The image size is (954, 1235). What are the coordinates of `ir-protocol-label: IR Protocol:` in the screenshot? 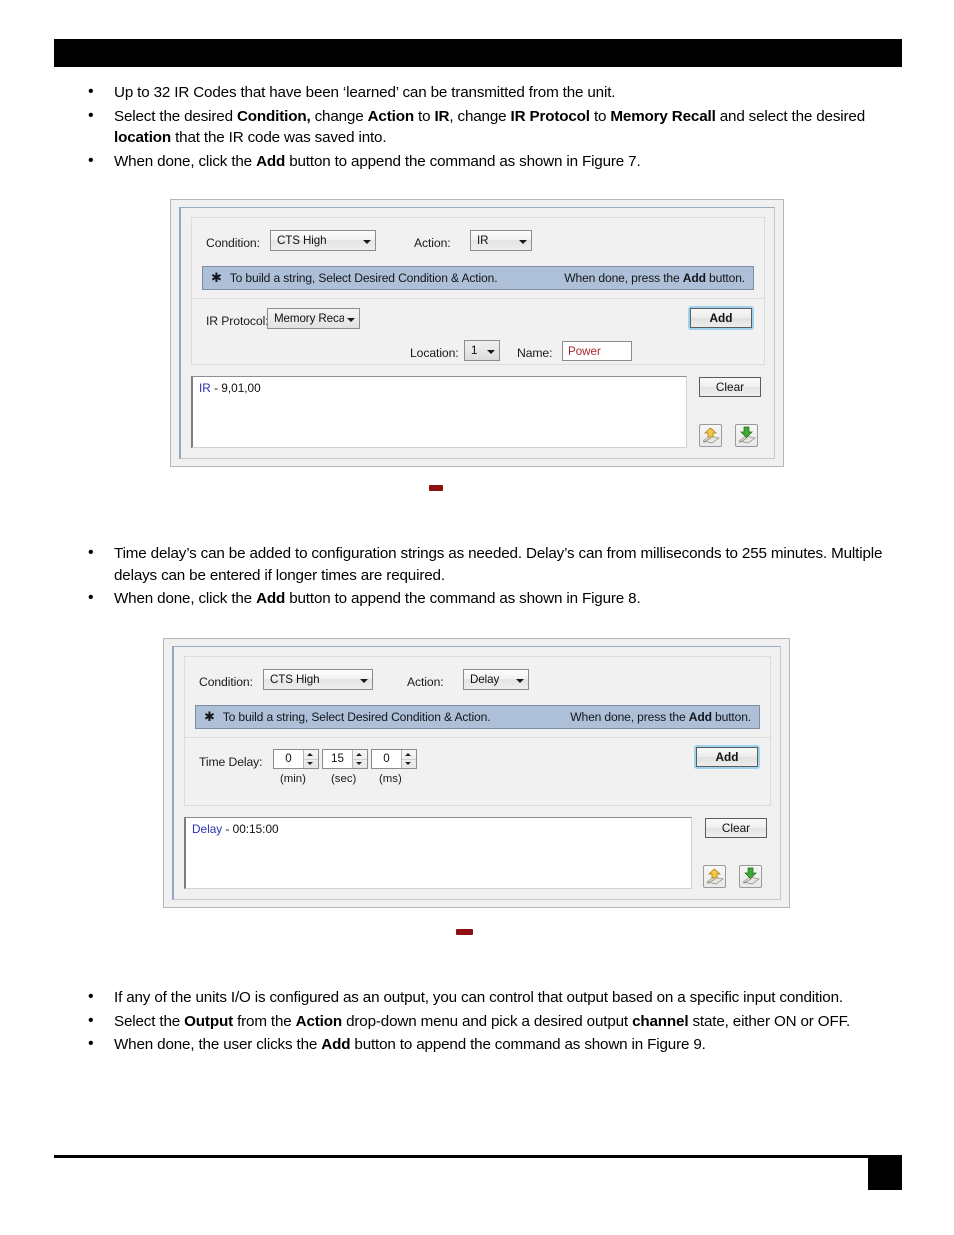 It's located at (237, 321).